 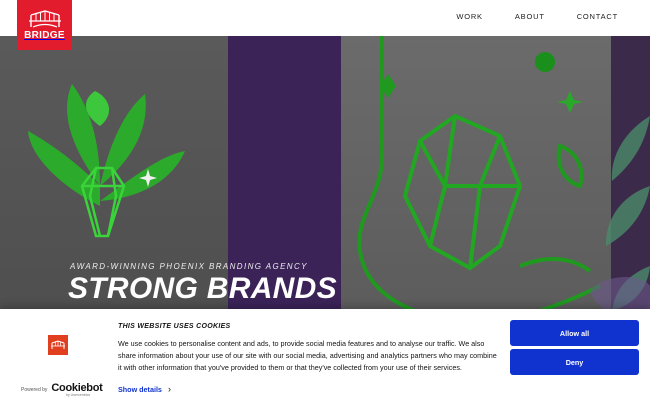 What do you see at coordinates (34, 390) in the screenshot?
I see `powered-by-label: Powered by` at bounding box center [34, 390].